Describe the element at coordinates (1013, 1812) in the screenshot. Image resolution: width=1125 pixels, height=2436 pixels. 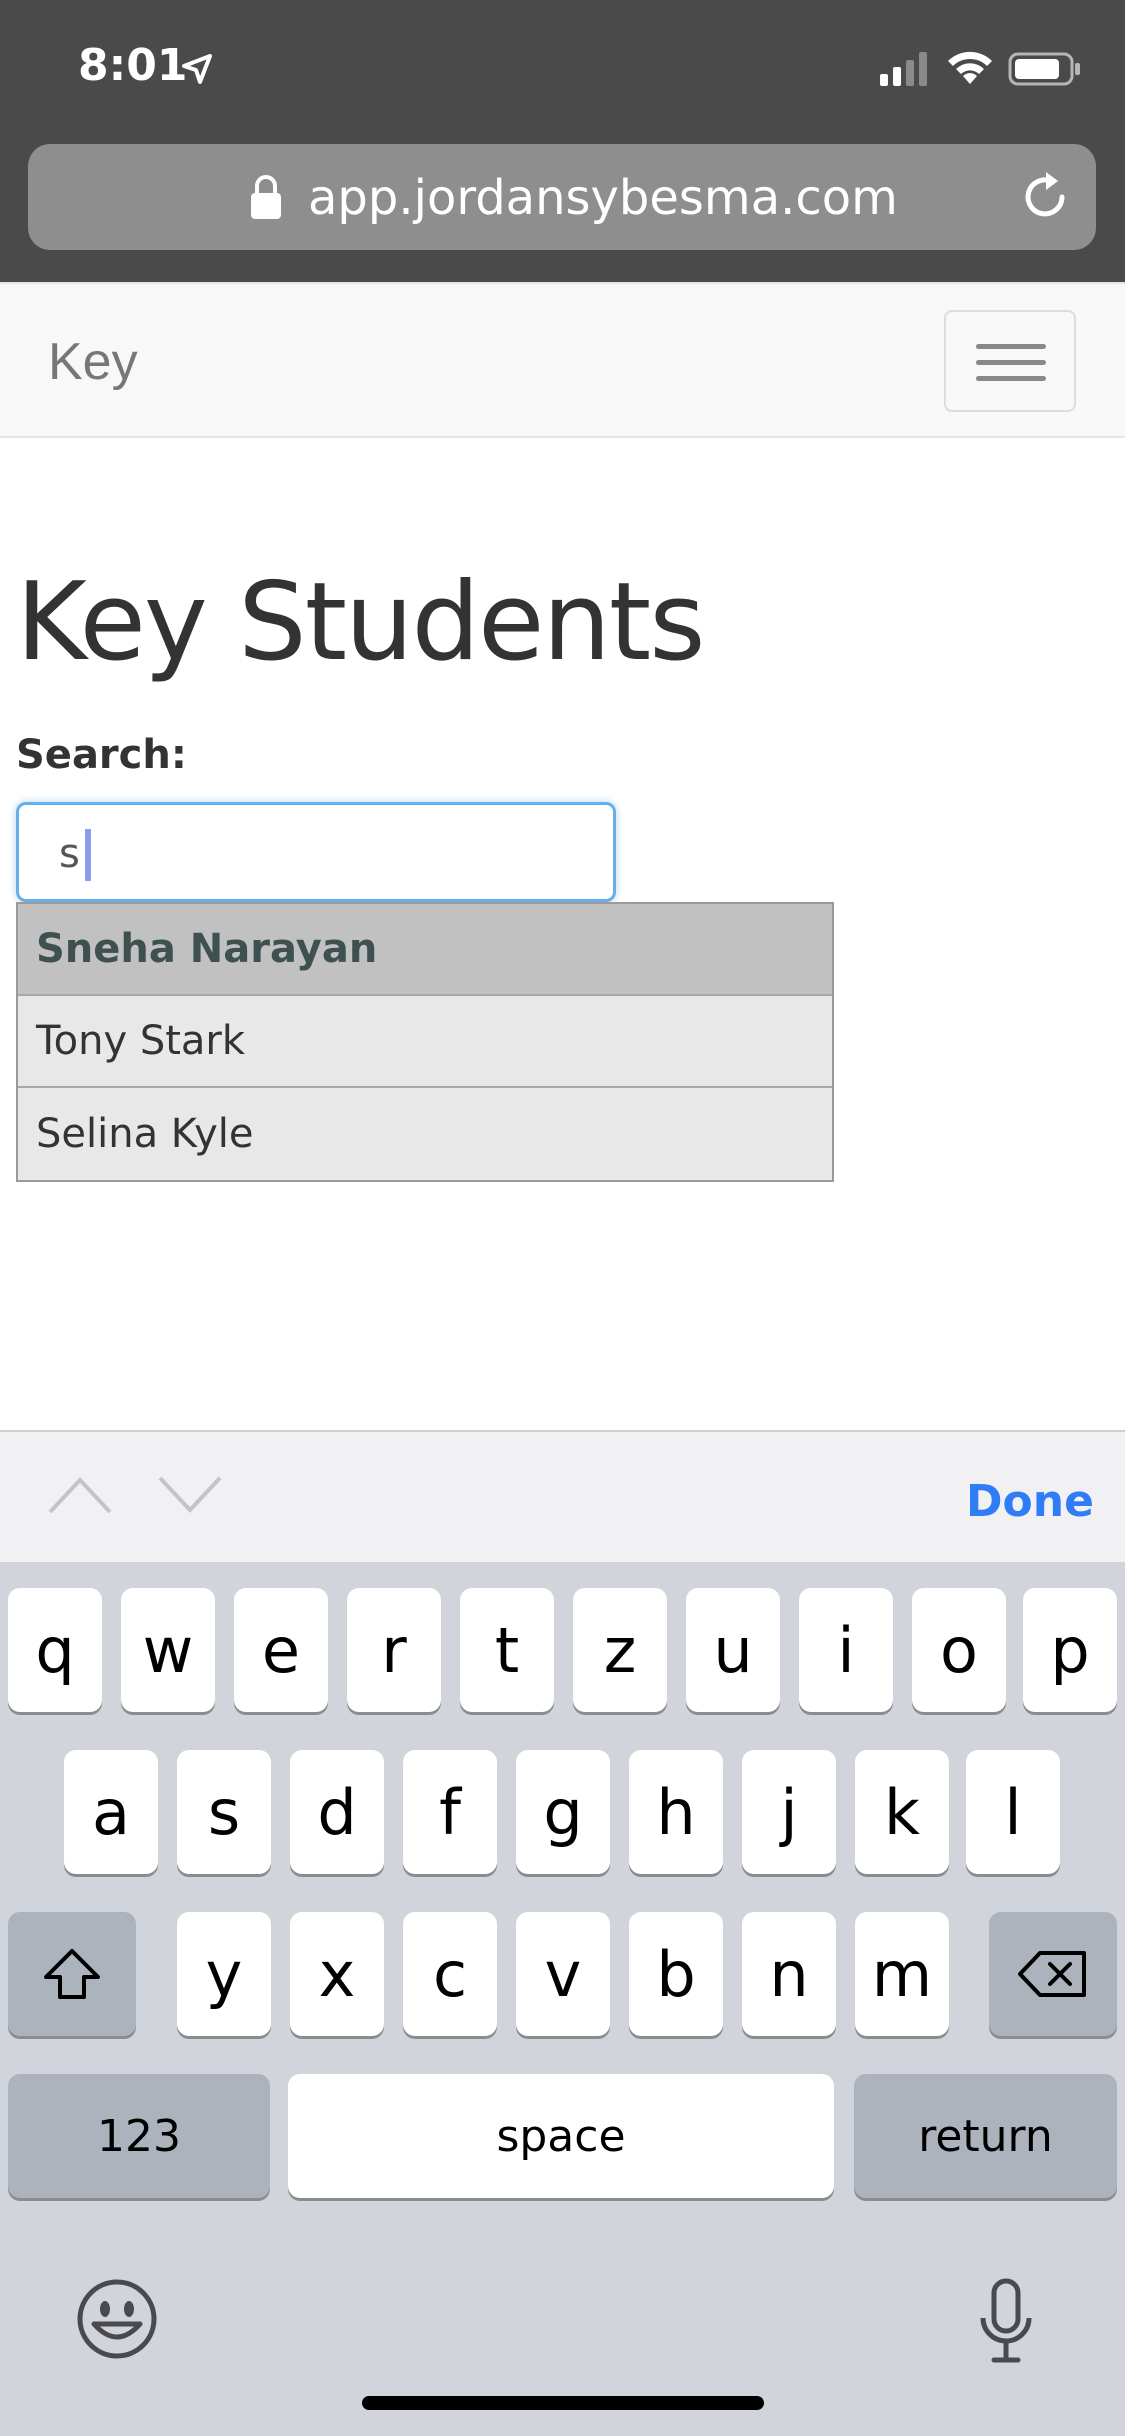
I see `key-l: l` at that location.